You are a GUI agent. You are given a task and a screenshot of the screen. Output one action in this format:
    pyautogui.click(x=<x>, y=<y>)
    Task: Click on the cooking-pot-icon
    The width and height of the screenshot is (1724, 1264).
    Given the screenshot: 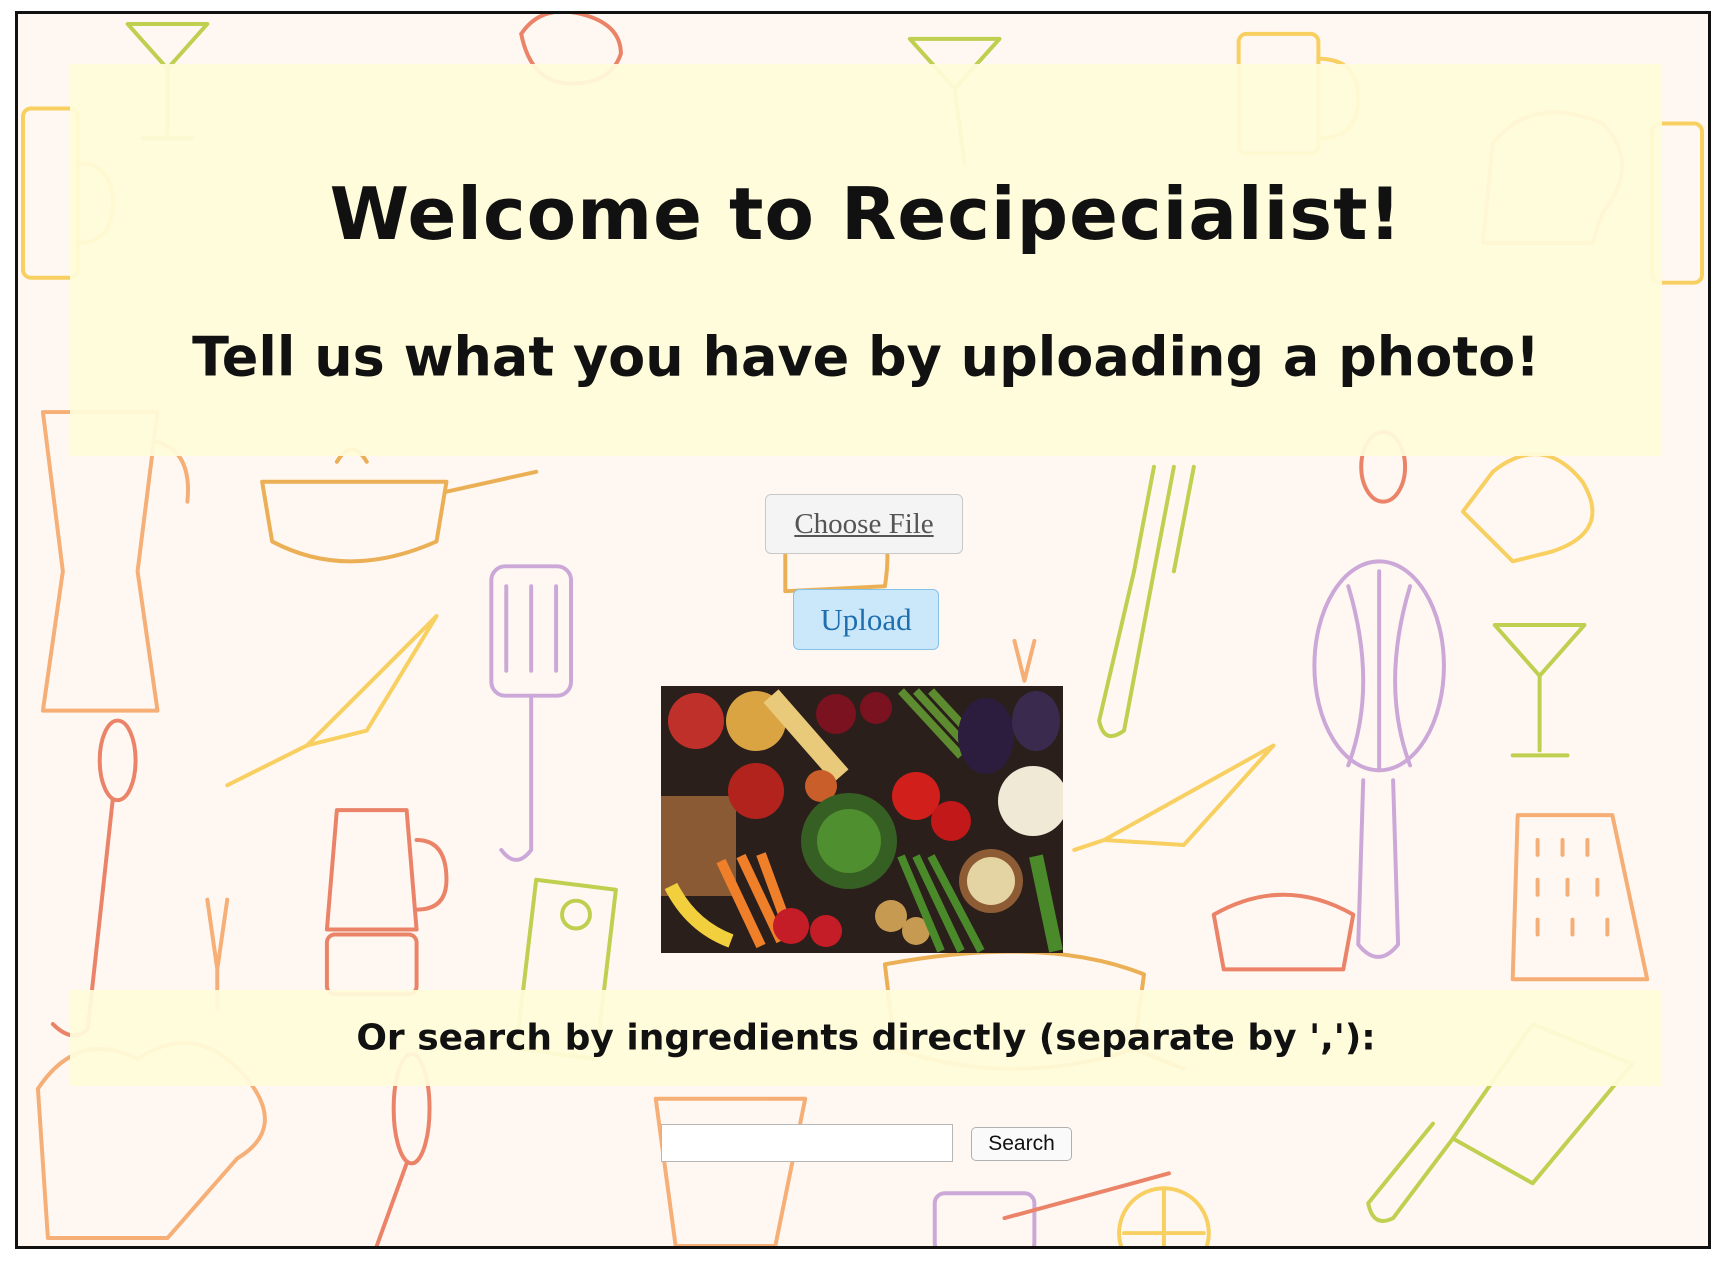 What is the action you would take?
    pyautogui.click(x=399, y=505)
    